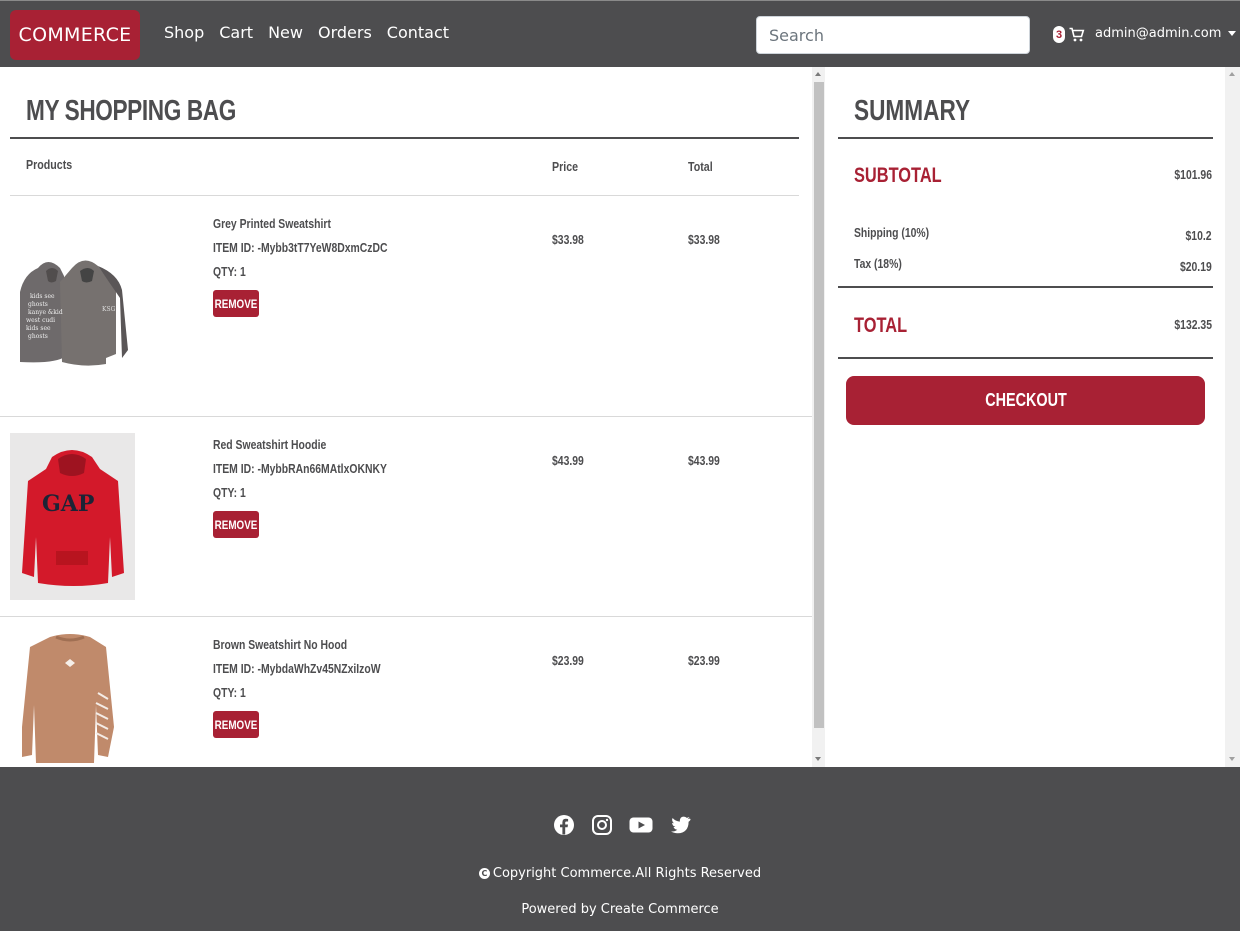 The image size is (1240, 931). Describe the element at coordinates (898, 175) in the screenshot. I see `subtotal-label: SUBTOTAL` at that location.